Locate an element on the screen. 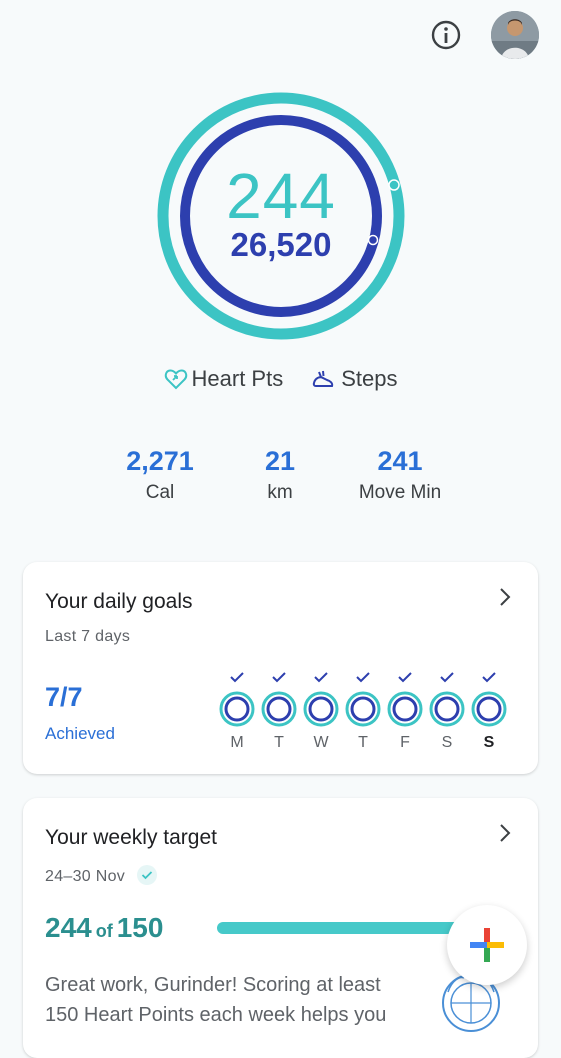 The height and width of the screenshot is (1058, 561). legend-steps-label: Steps is located at coordinates (369, 378).